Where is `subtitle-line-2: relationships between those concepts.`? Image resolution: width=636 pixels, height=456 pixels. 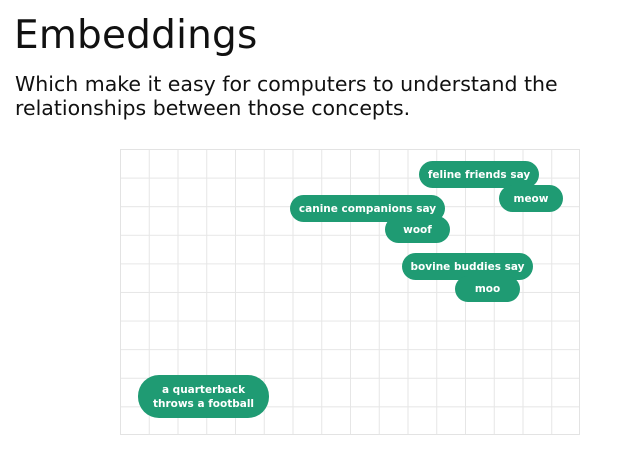 subtitle-line-2: relationships between those concepts. is located at coordinates (213, 108).